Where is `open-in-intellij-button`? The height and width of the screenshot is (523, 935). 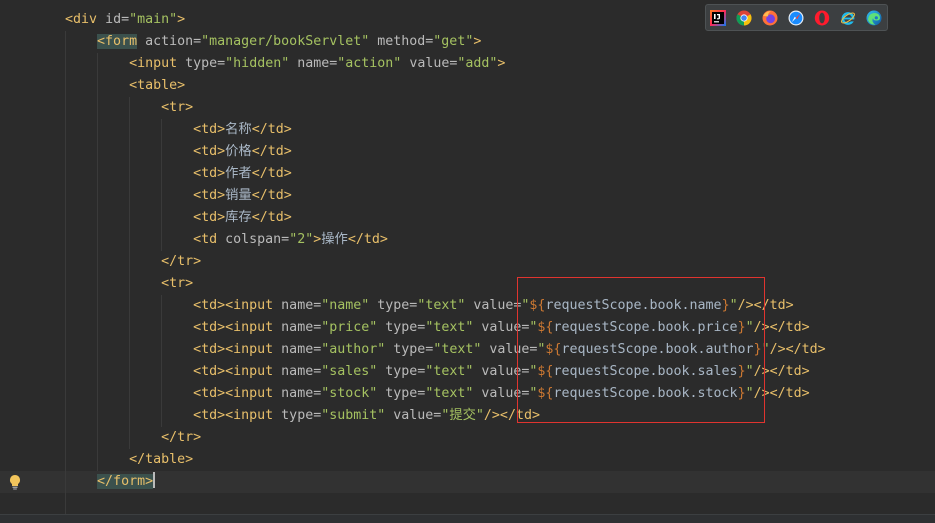 open-in-intellij-button is located at coordinates (718, 17).